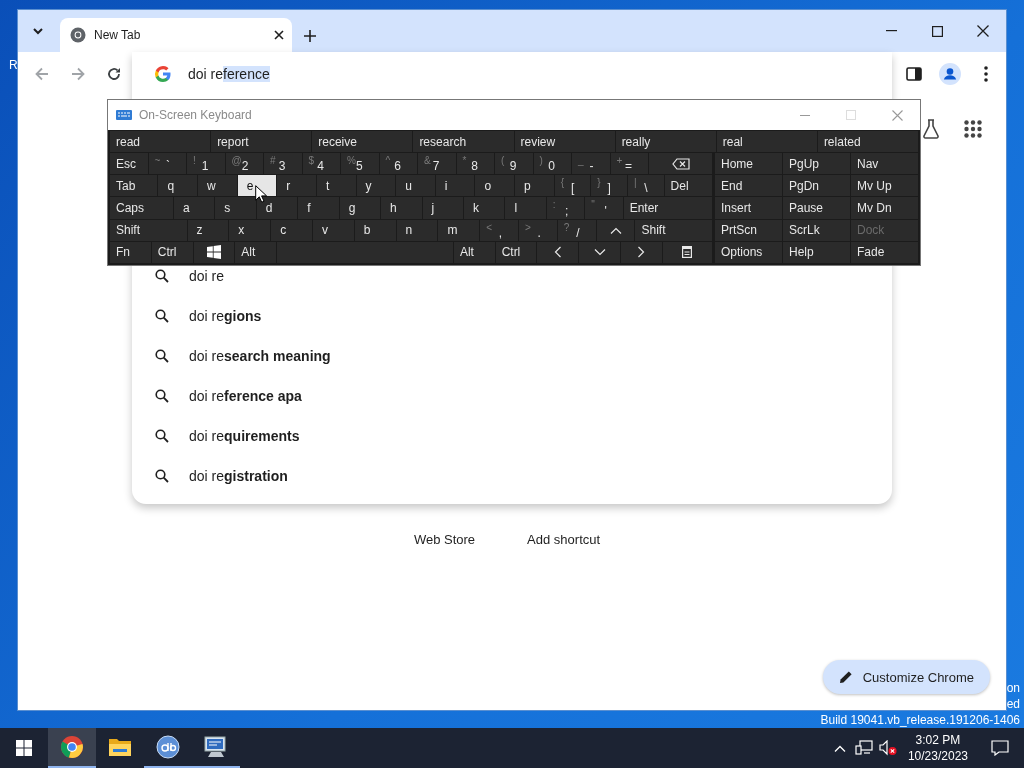 The height and width of the screenshot is (768, 1024). Describe the element at coordinates (816, 186) in the screenshot. I see `keyboard-key: PgDn` at that location.